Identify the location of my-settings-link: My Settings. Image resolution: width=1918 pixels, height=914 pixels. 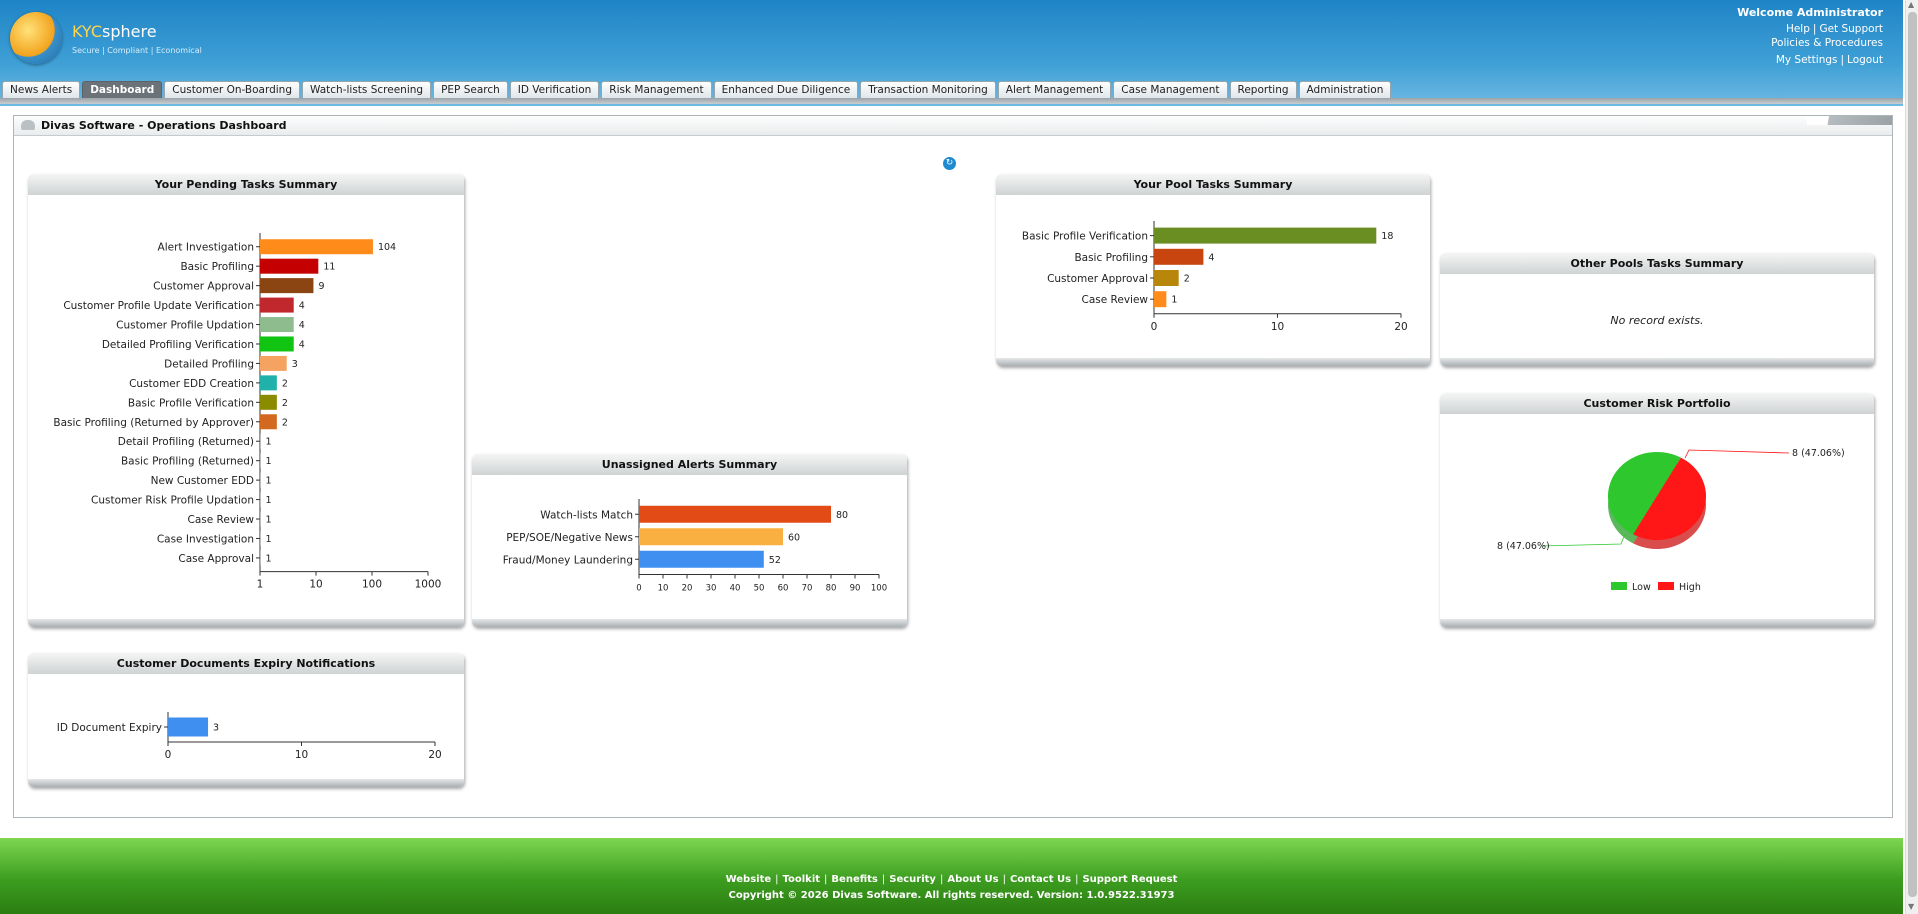
(1807, 60).